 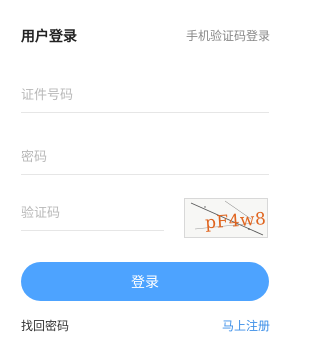 I want to click on id-number-input, so click(x=145, y=95).